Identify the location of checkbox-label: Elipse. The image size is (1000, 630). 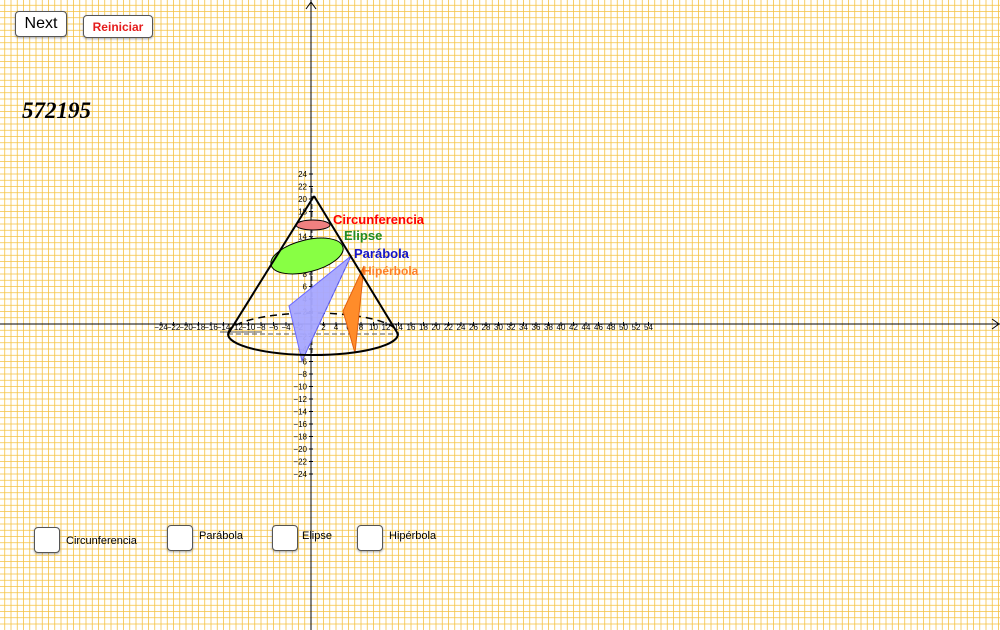
(317, 536).